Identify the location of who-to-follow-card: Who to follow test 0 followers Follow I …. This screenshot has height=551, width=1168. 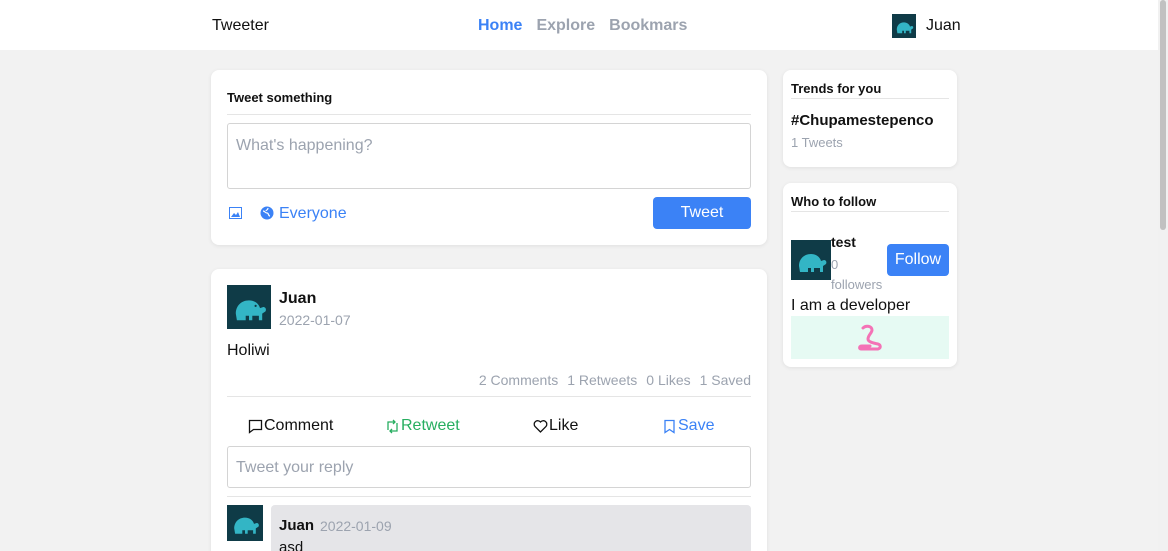
(870, 275).